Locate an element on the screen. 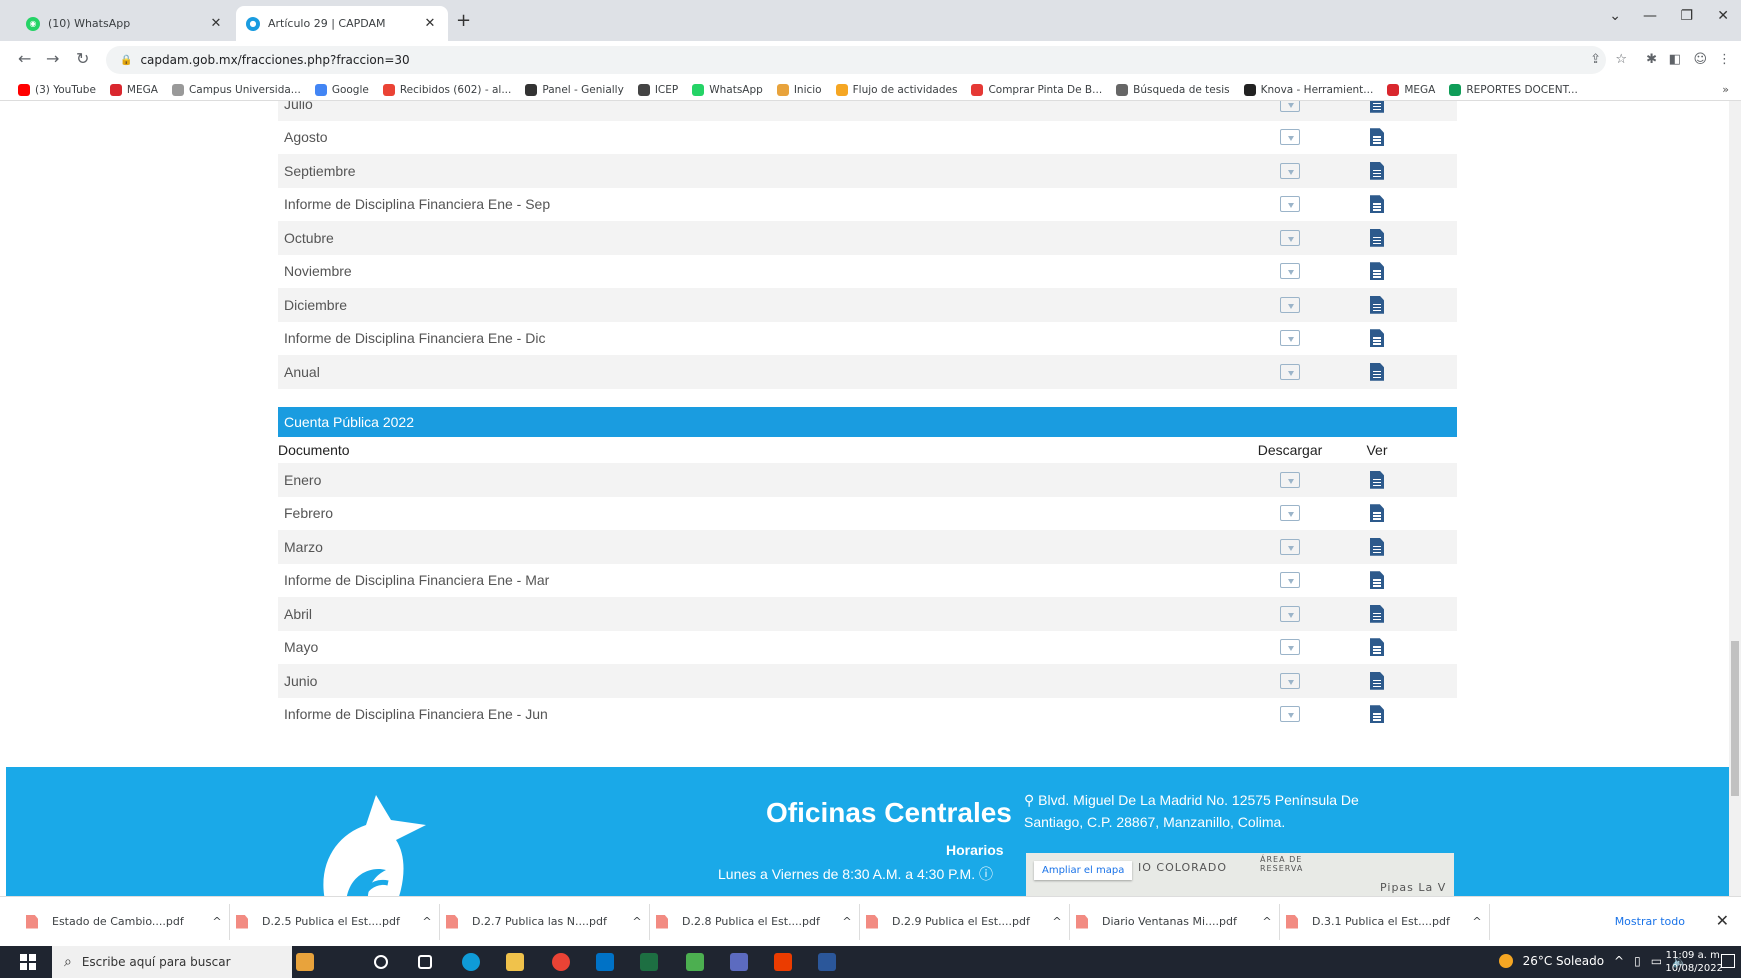 The image size is (1741, 978). cortana-icon is located at coordinates (305, 962).